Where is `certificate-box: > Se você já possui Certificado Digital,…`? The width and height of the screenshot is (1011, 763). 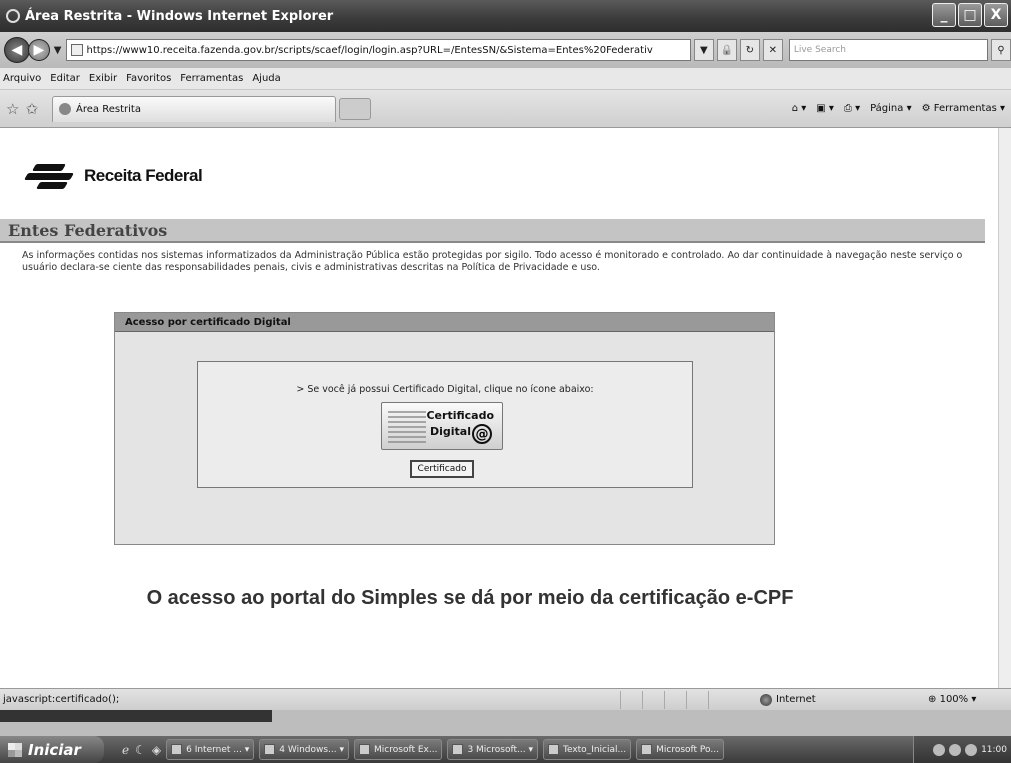 certificate-box: > Se você já possui Certificado Digital,… is located at coordinates (445, 424).